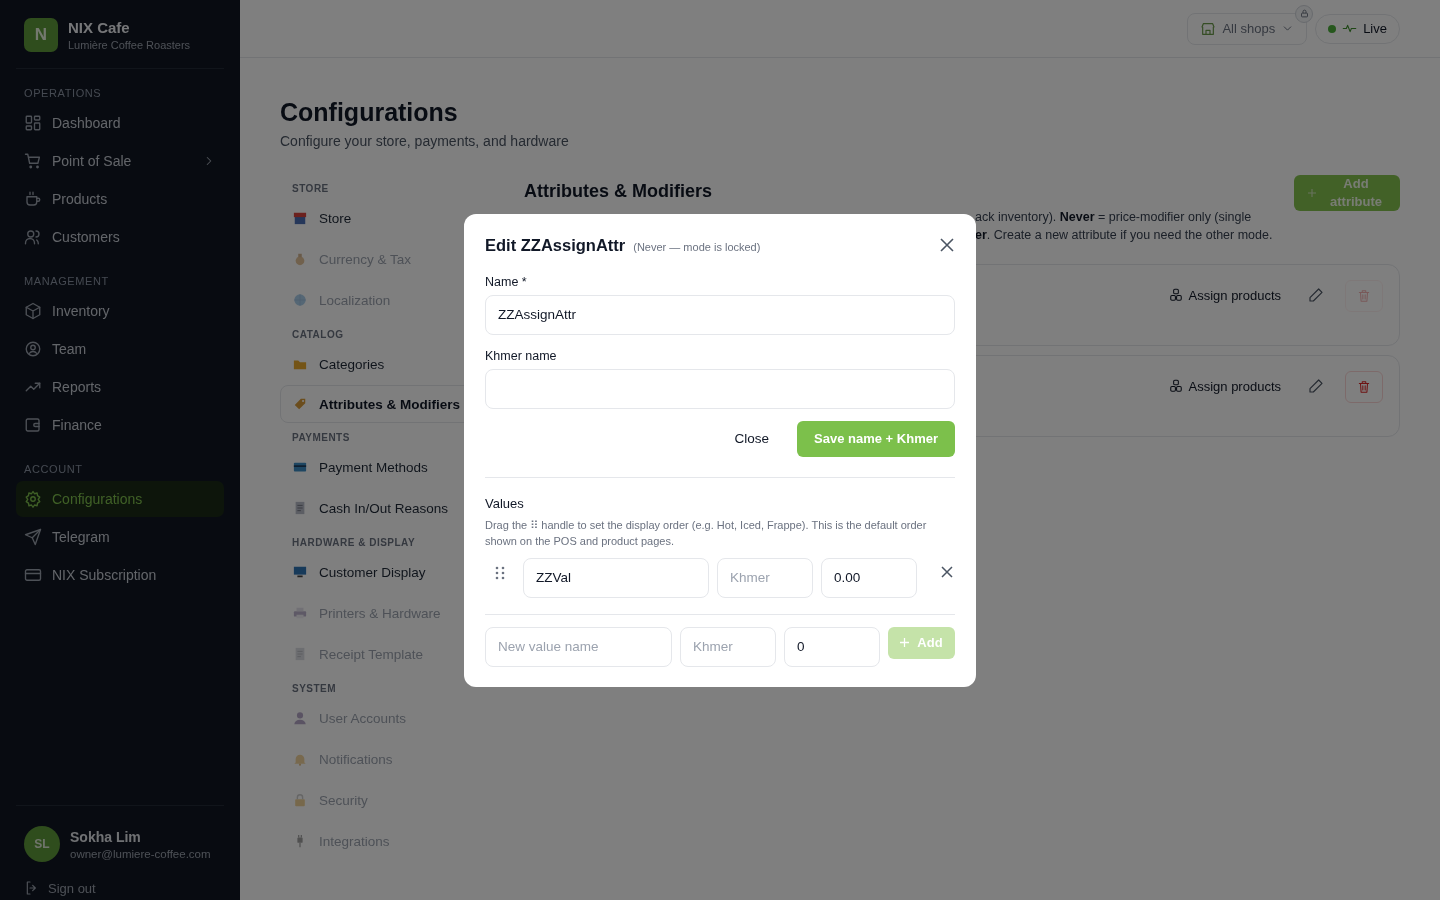 This screenshot has width=1440, height=900. What do you see at coordinates (300, 508) in the screenshot?
I see `receipt-icon` at bounding box center [300, 508].